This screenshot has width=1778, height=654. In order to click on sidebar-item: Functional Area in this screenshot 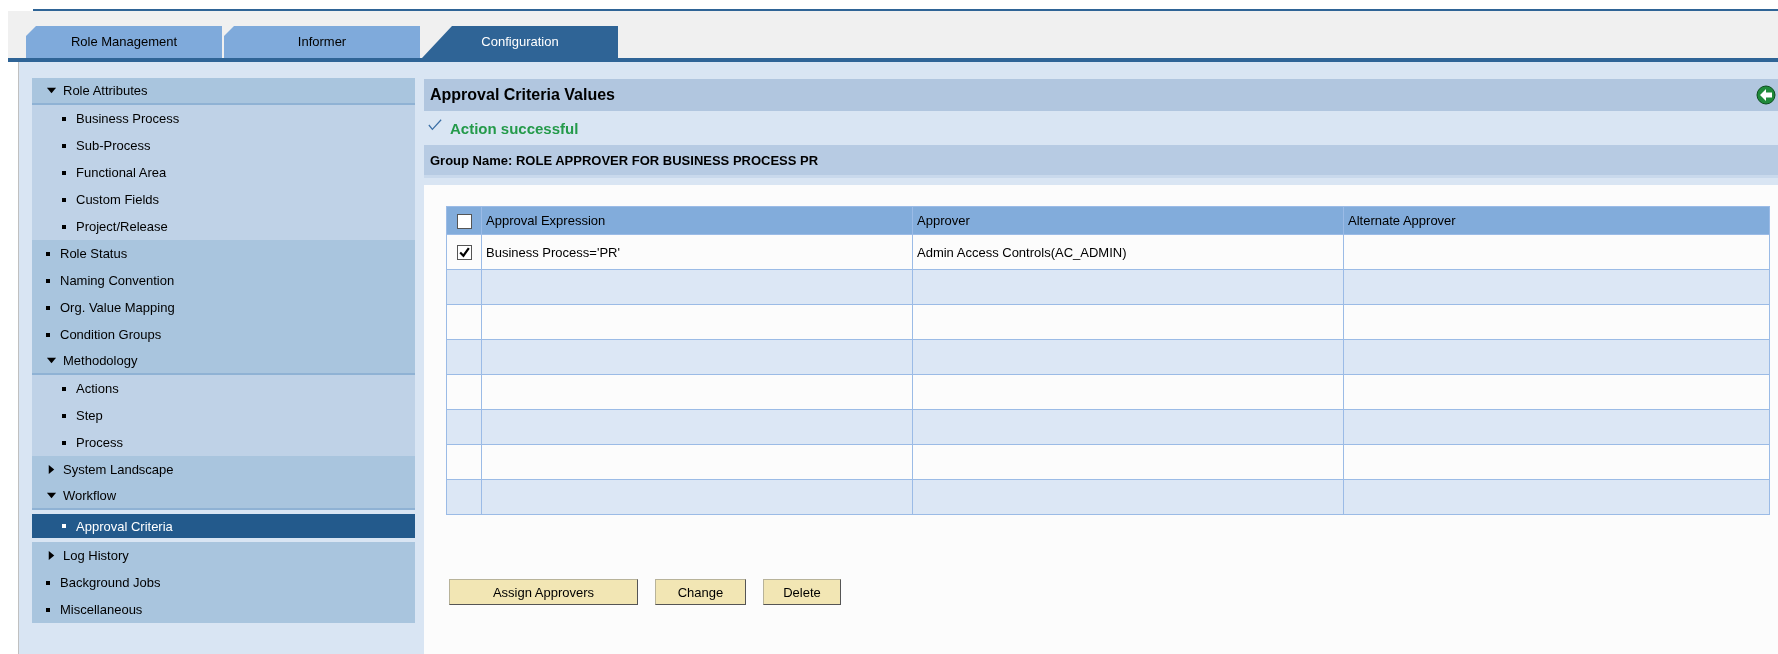, I will do `click(223, 172)`.